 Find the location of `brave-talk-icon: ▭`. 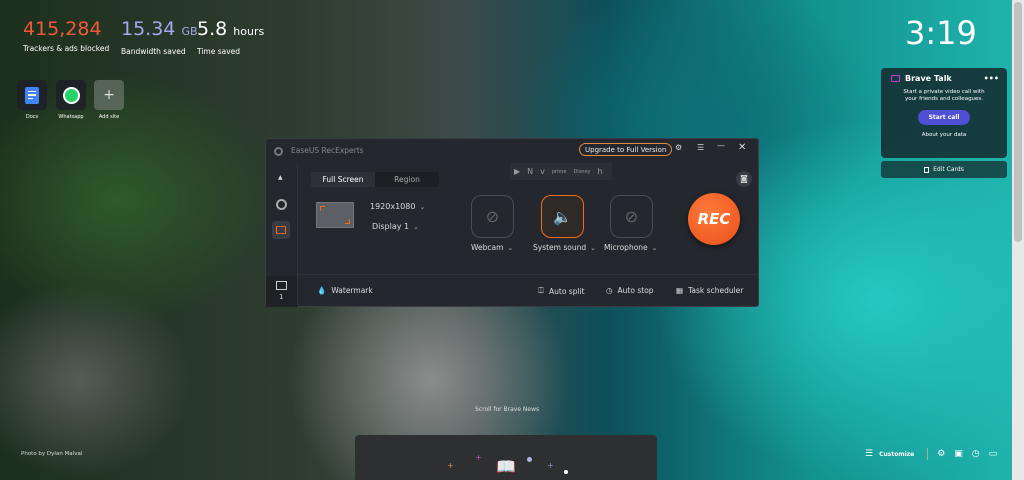

brave-talk-icon: ▭ is located at coordinates (993, 454).